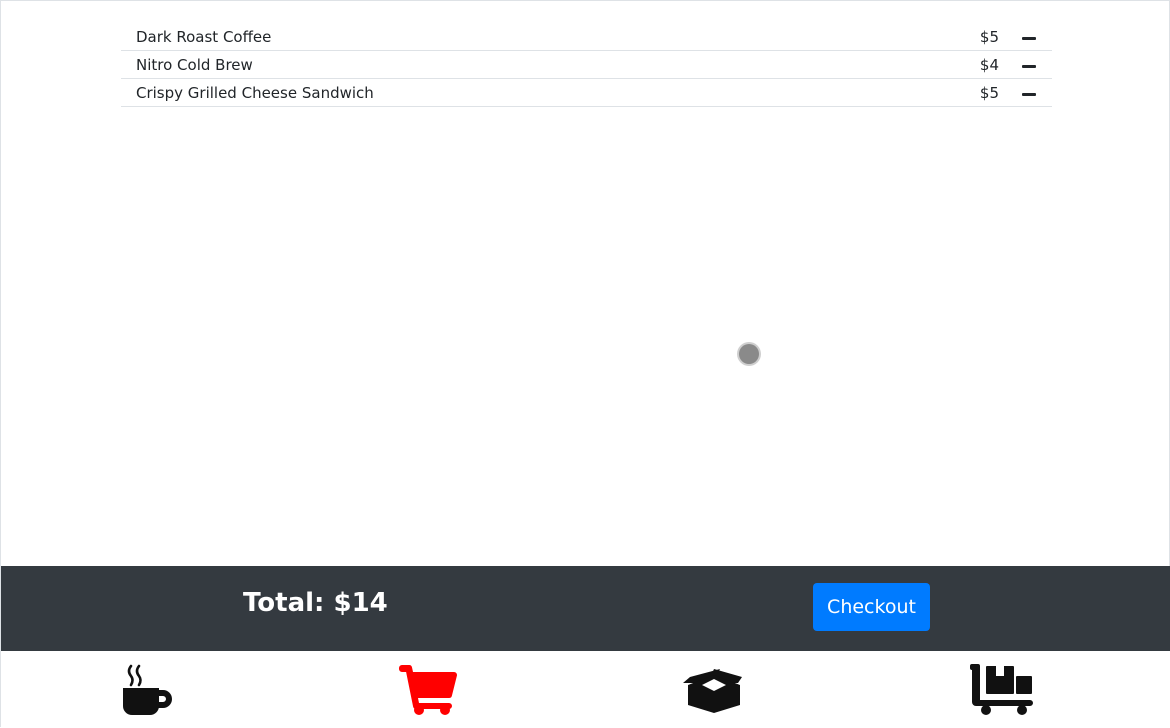 Image resolution: width=1170 pixels, height=728 pixels. I want to click on coffee-cup-icon, so click(147, 689).